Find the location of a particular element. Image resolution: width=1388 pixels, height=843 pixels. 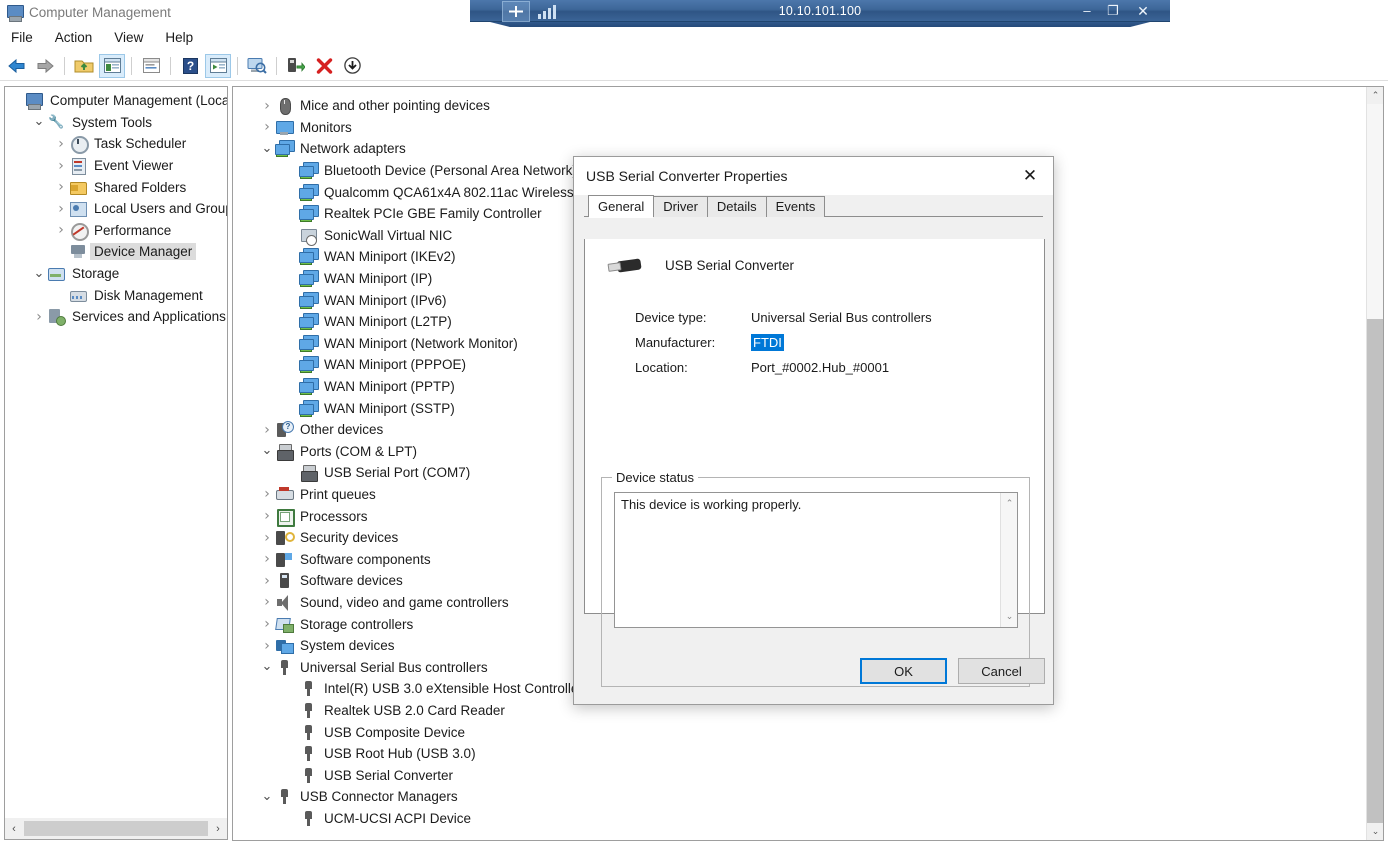

console-tree-item: › Services and Applications is located at coordinates (116, 317).